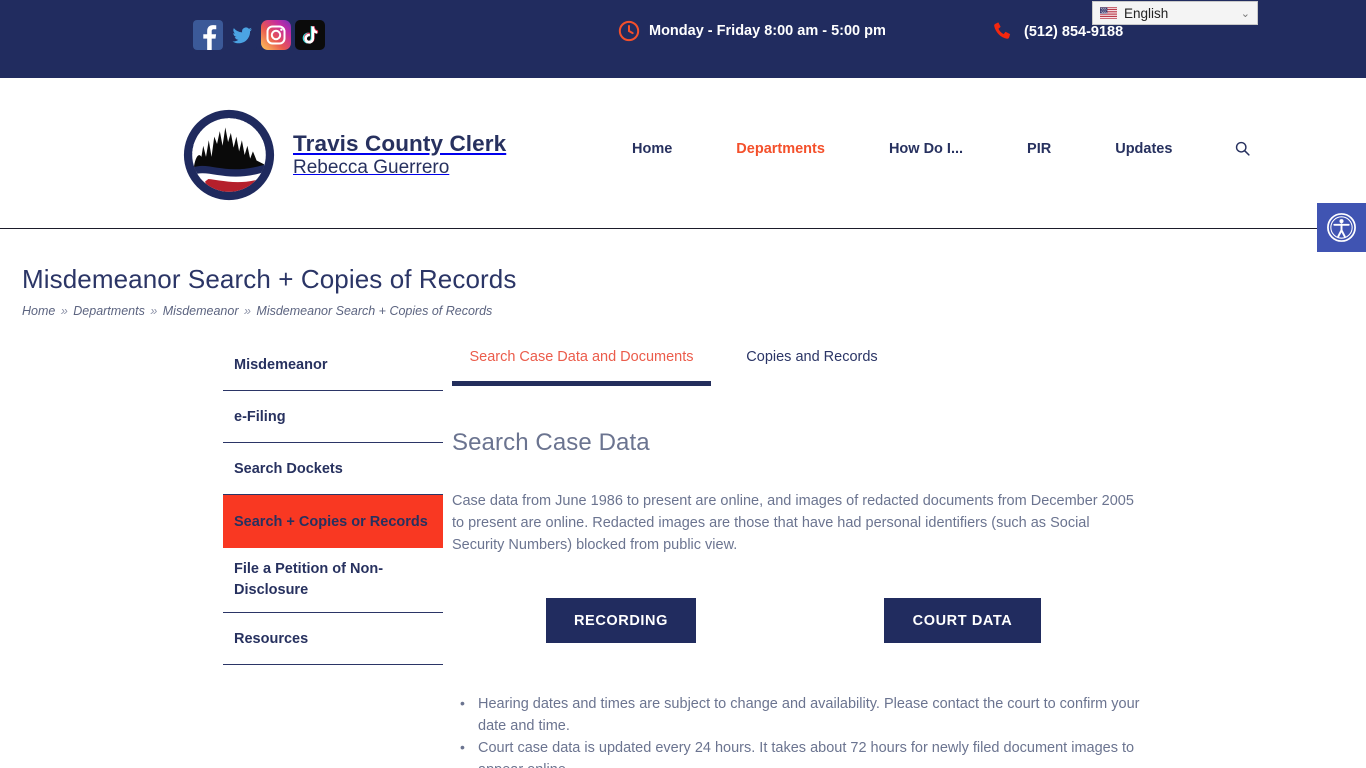 The height and width of the screenshot is (768, 1366). Describe the element at coordinates (309, 579) in the screenshot. I see `sidebar-item-label: File a Petition of Non-Disclosure` at that location.